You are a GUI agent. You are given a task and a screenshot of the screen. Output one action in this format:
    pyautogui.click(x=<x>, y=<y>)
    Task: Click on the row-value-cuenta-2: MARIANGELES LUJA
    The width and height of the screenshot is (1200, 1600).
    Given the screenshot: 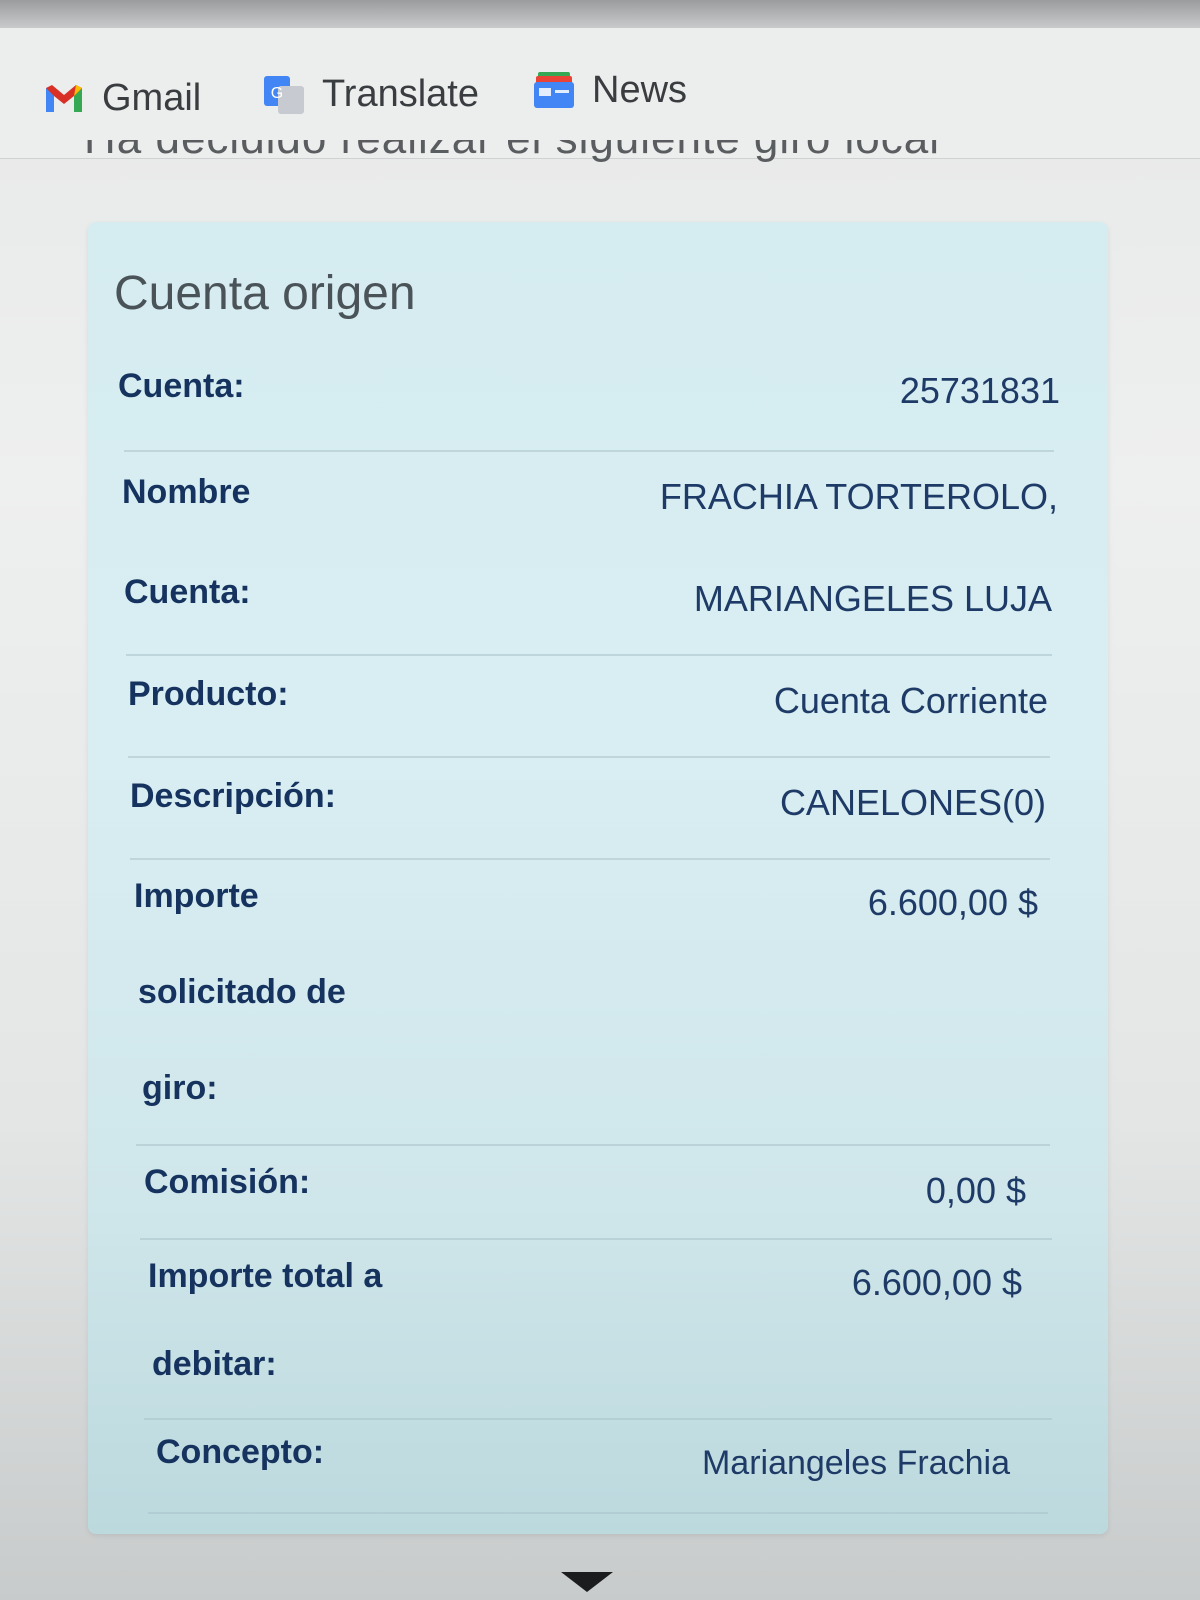 What is the action you would take?
    pyautogui.click(x=872, y=598)
    